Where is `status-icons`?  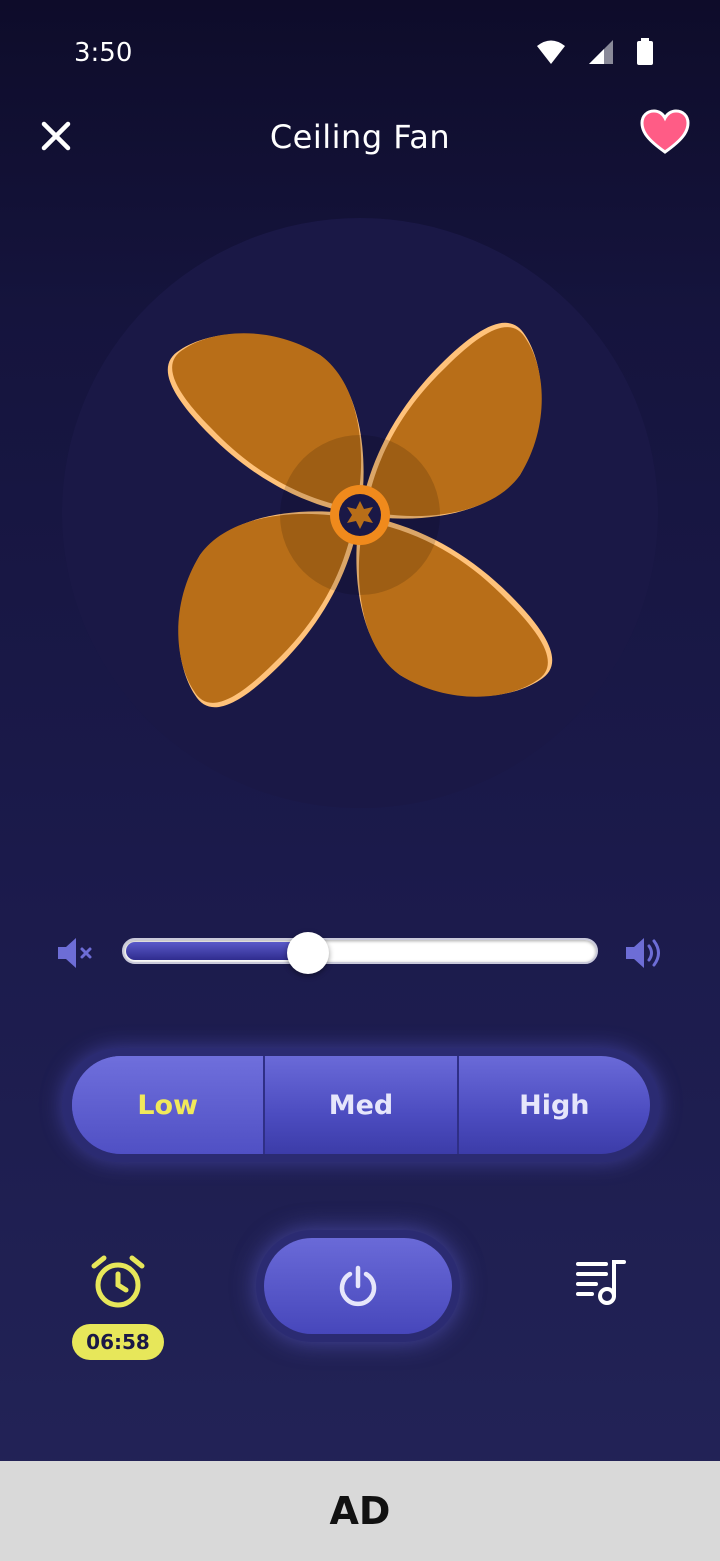 status-icons is located at coordinates (595, 52).